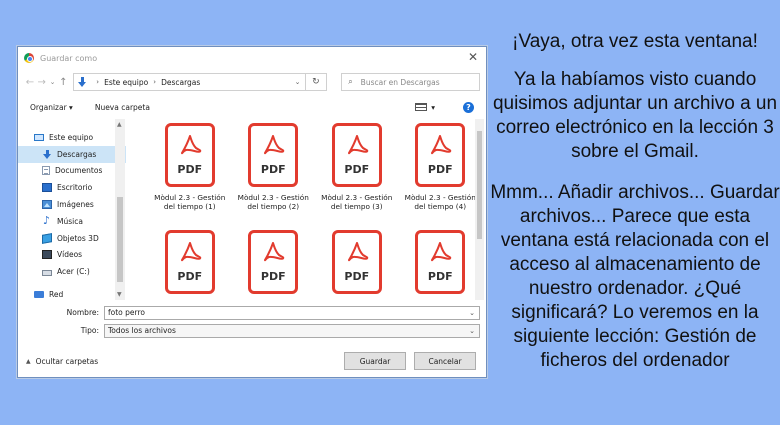 This screenshot has width=780, height=425. What do you see at coordinates (42, 82) in the screenshot?
I see `forward-button: →` at bounding box center [42, 82].